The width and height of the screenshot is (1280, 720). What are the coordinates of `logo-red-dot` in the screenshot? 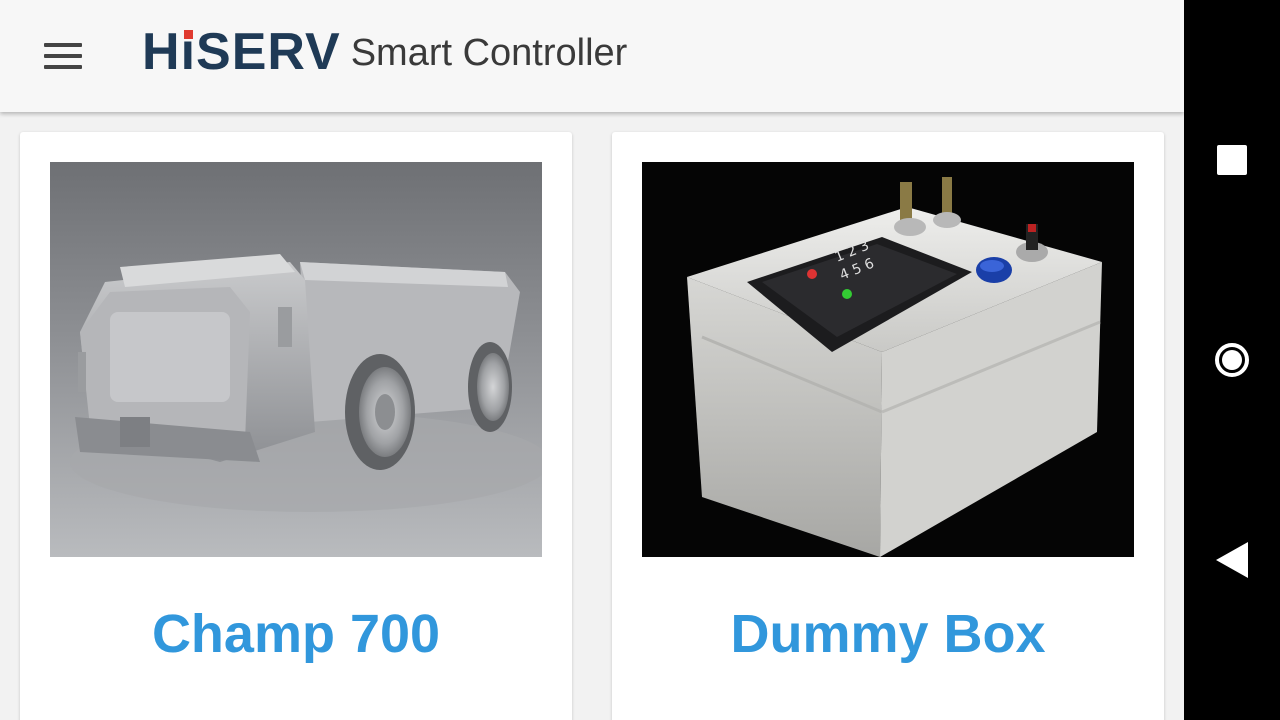 It's located at (188, 34).